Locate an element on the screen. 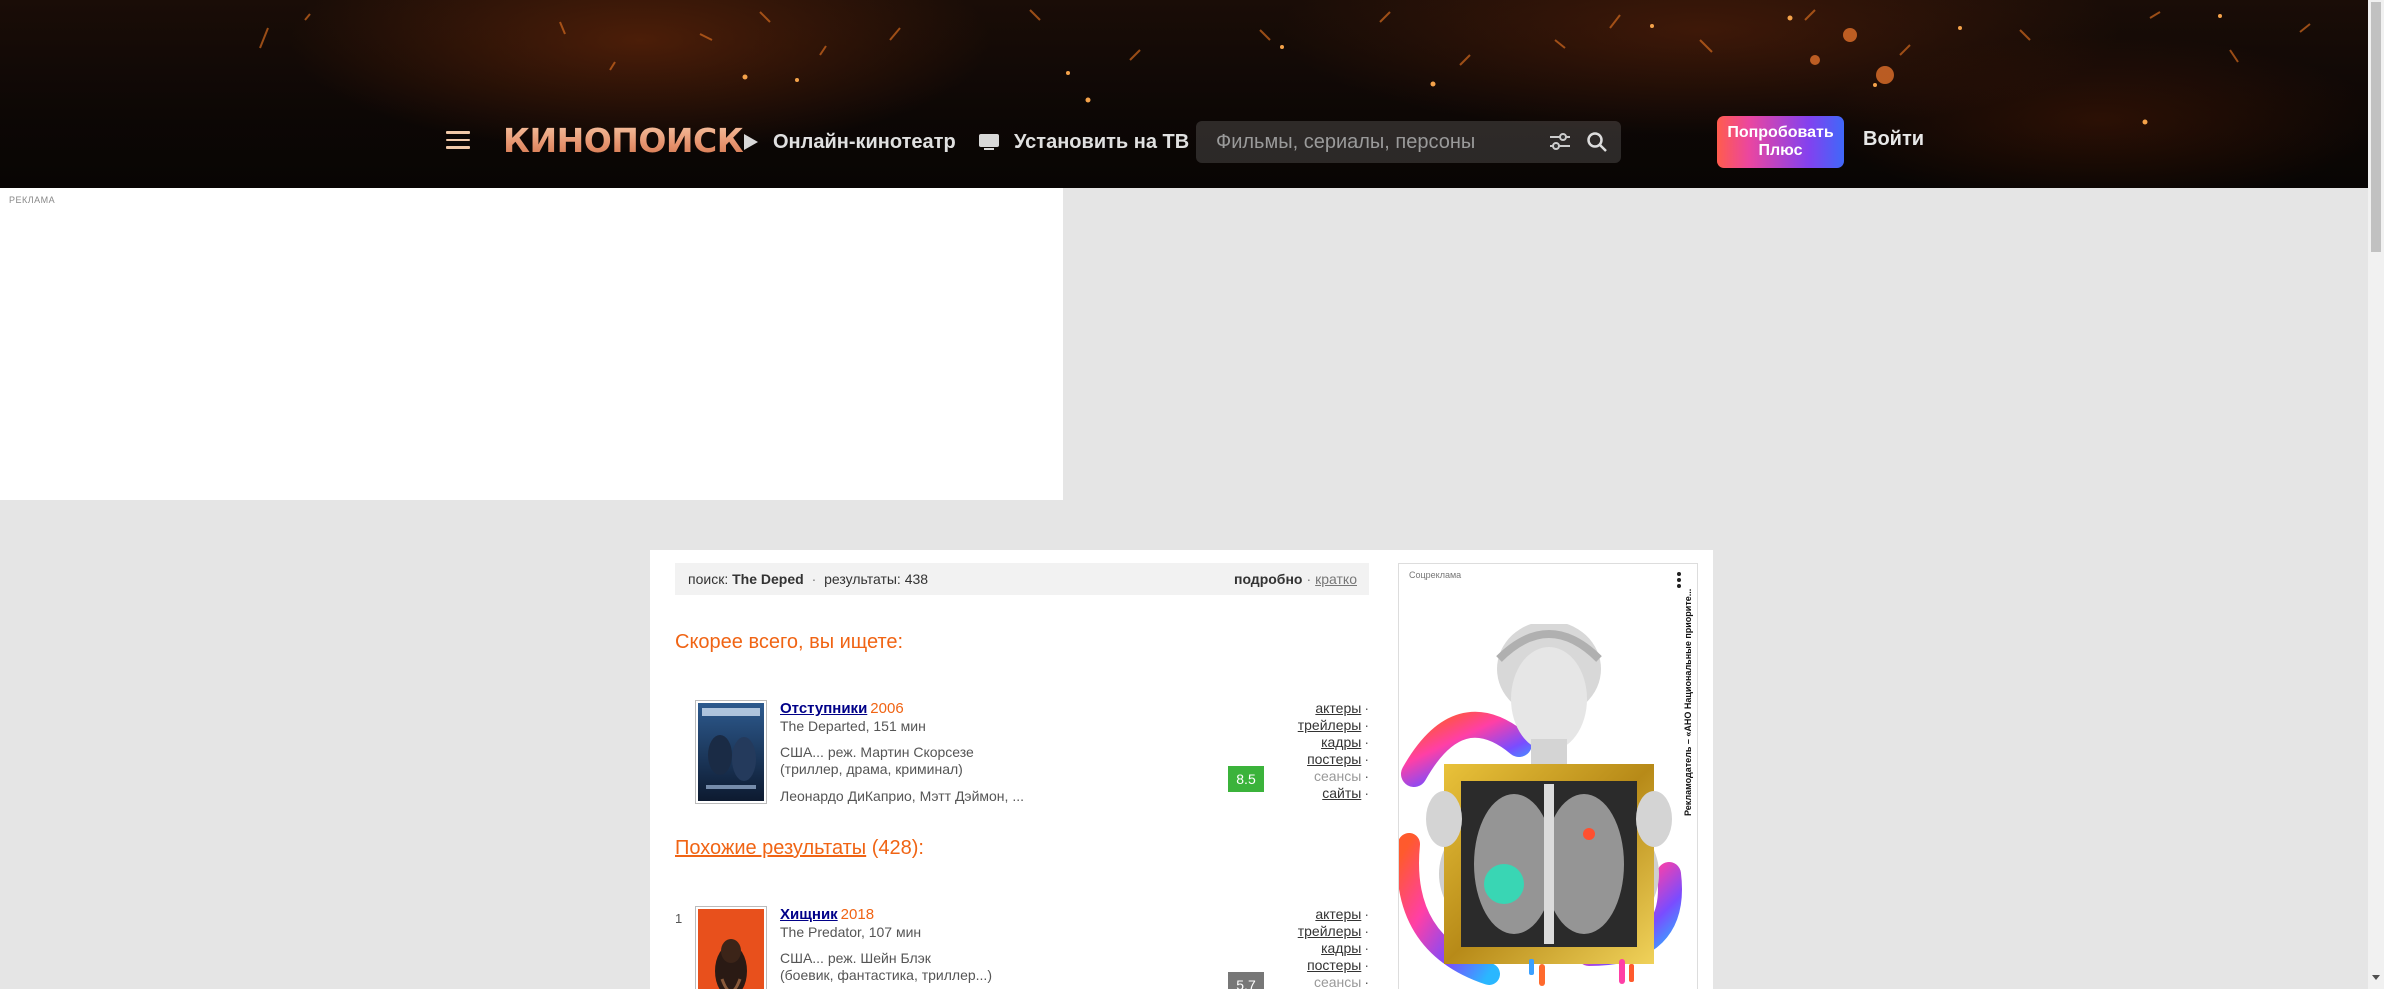 The width and height of the screenshot is (2384, 989). film-original-title: The Departed, 151 мин is located at coordinates (853, 726).